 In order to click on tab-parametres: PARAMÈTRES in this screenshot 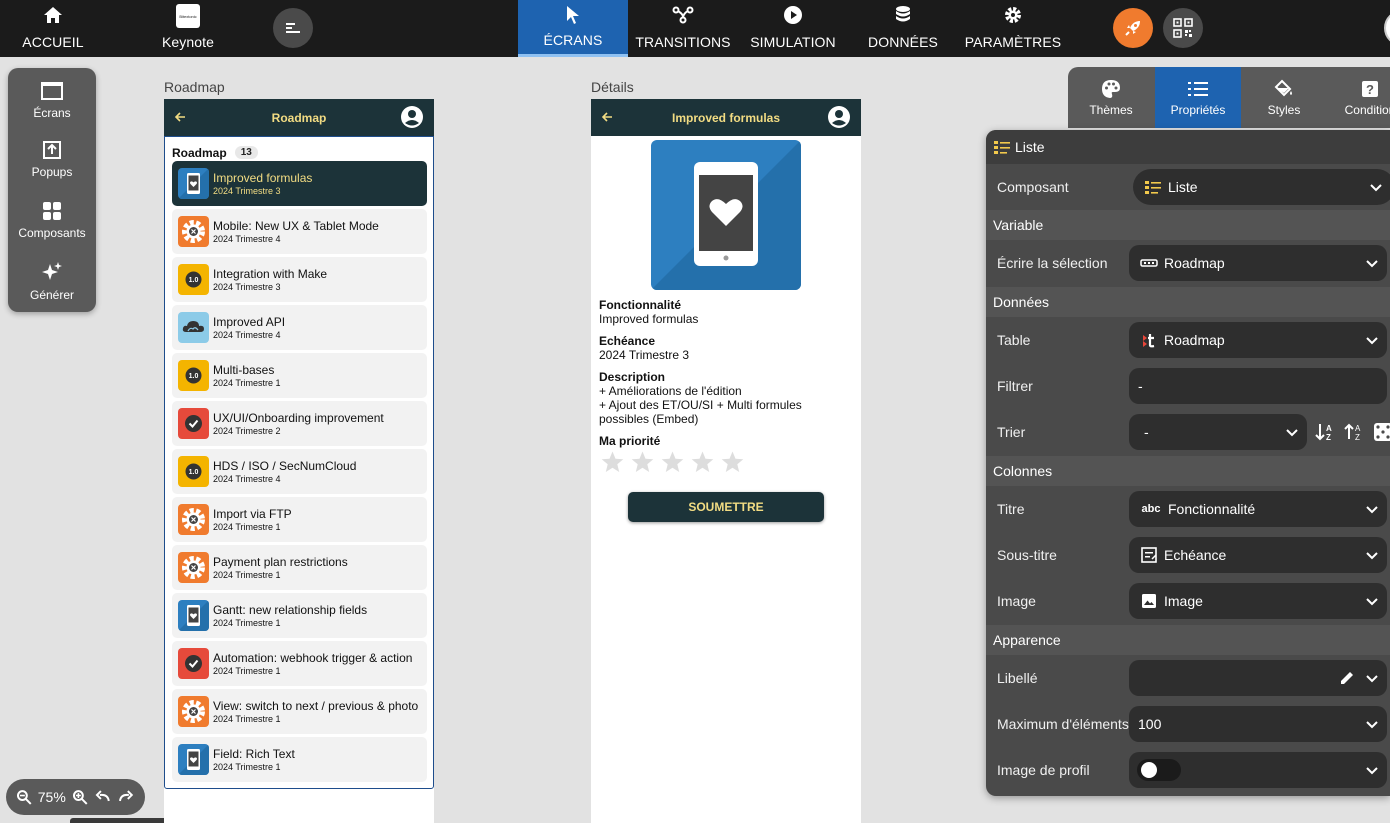, I will do `click(1013, 28)`.